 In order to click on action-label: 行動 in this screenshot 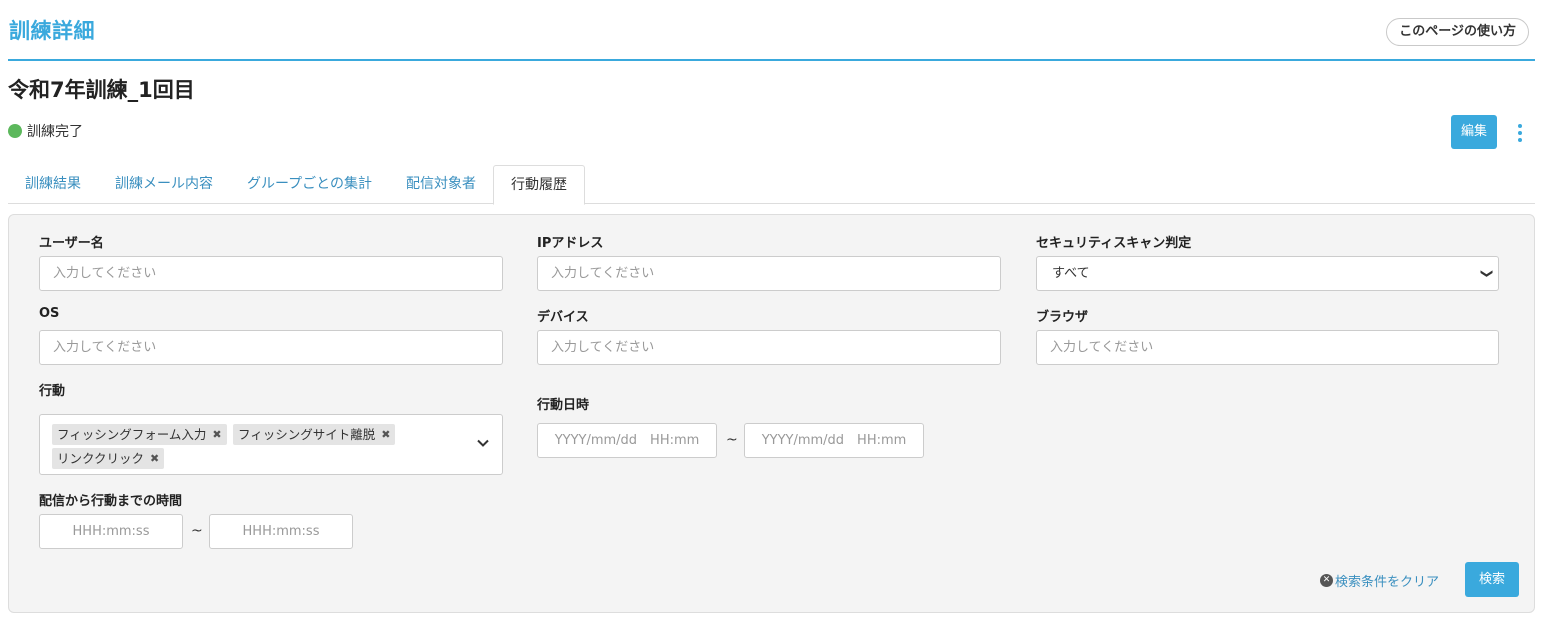, I will do `click(52, 391)`.